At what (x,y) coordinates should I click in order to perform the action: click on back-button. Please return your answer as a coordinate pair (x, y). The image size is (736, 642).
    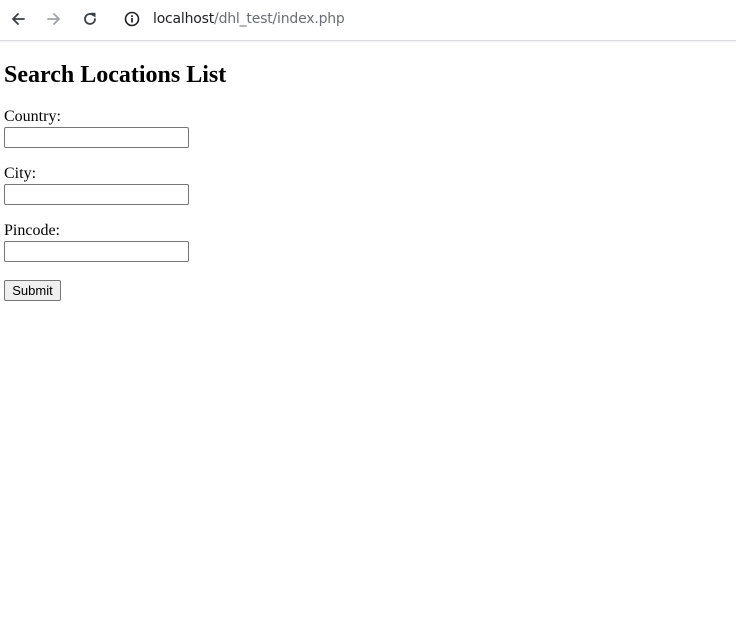
    Looking at the image, I should click on (18, 19).